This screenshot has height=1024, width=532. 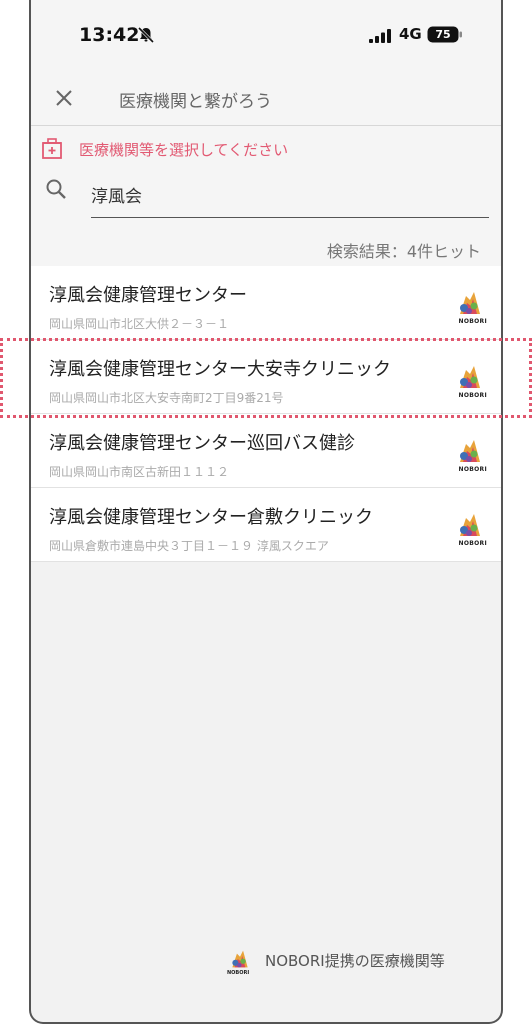 I want to click on result-address: 岡山県倉敷市連島中央３丁目１－１９ 淳風スクエア, so click(x=189, y=546).